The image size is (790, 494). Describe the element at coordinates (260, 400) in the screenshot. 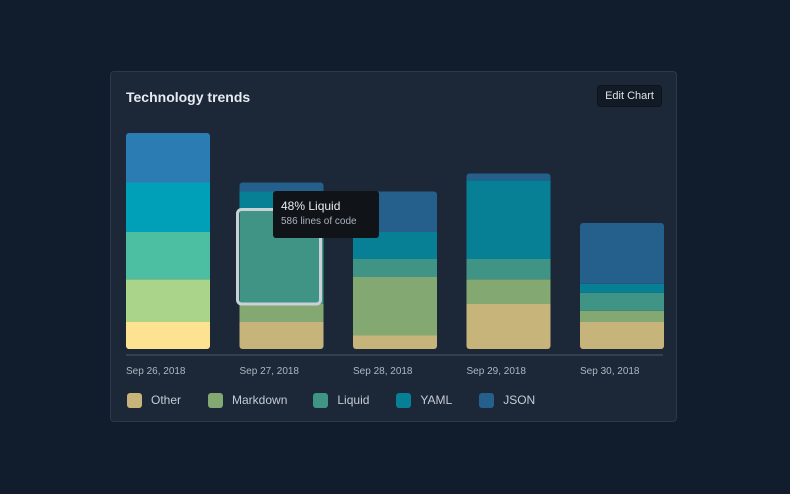

I see `legend-label: Markdown` at that location.